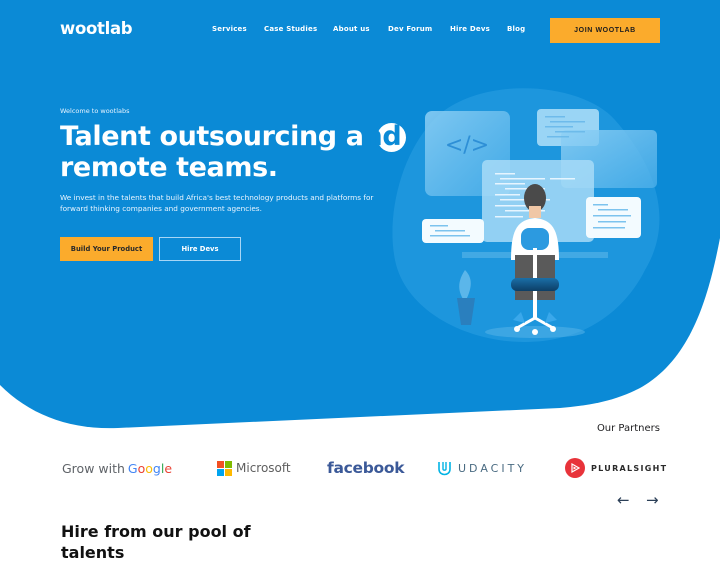  I want to click on pluralsight-label: PLURALSIGHT, so click(629, 468).